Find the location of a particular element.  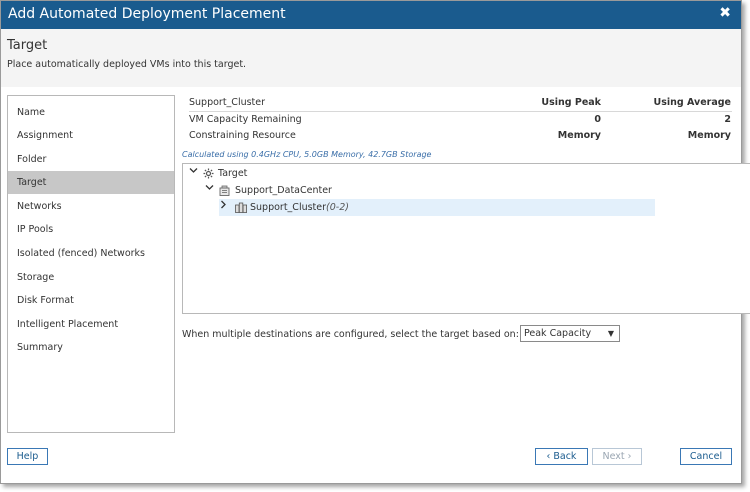

nav-item-storage: Storage is located at coordinates (91, 277).